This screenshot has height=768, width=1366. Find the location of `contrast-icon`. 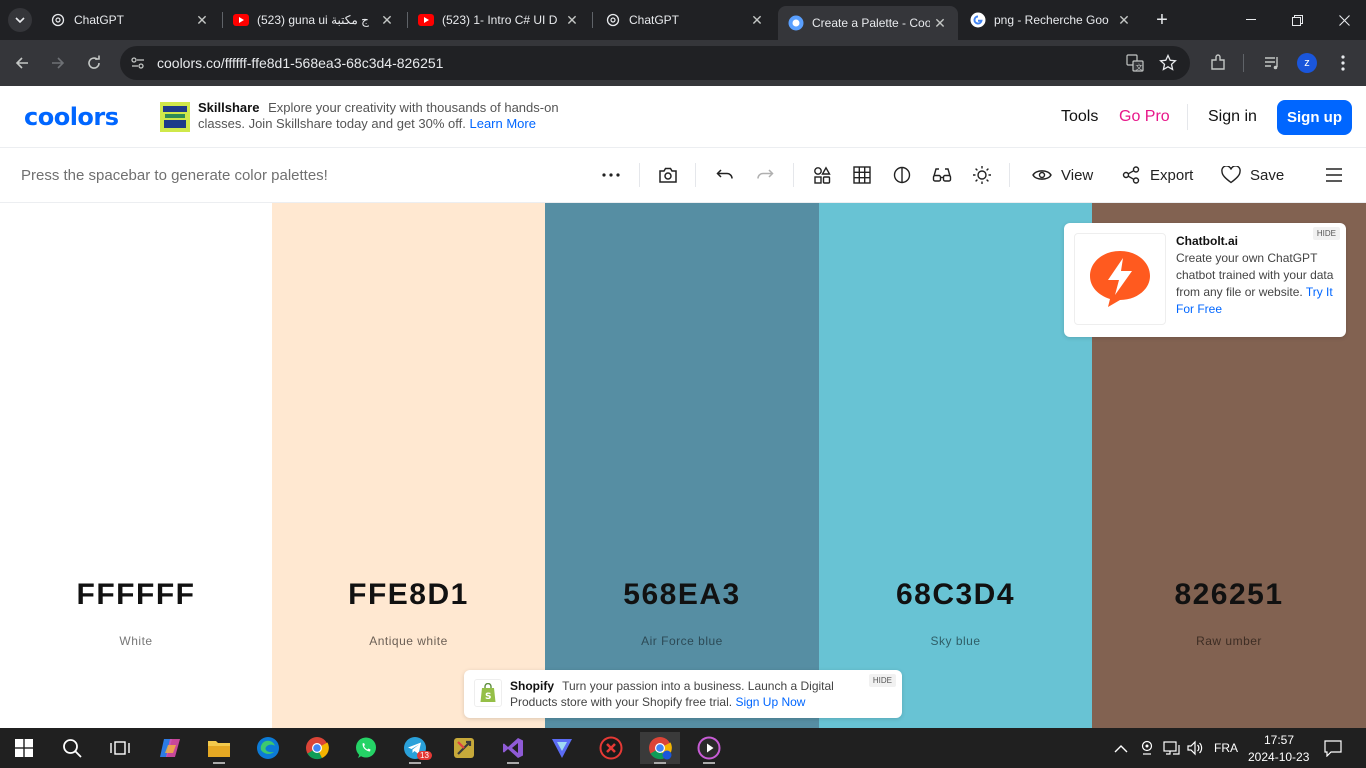

contrast-icon is located at coordinates (902, 175).